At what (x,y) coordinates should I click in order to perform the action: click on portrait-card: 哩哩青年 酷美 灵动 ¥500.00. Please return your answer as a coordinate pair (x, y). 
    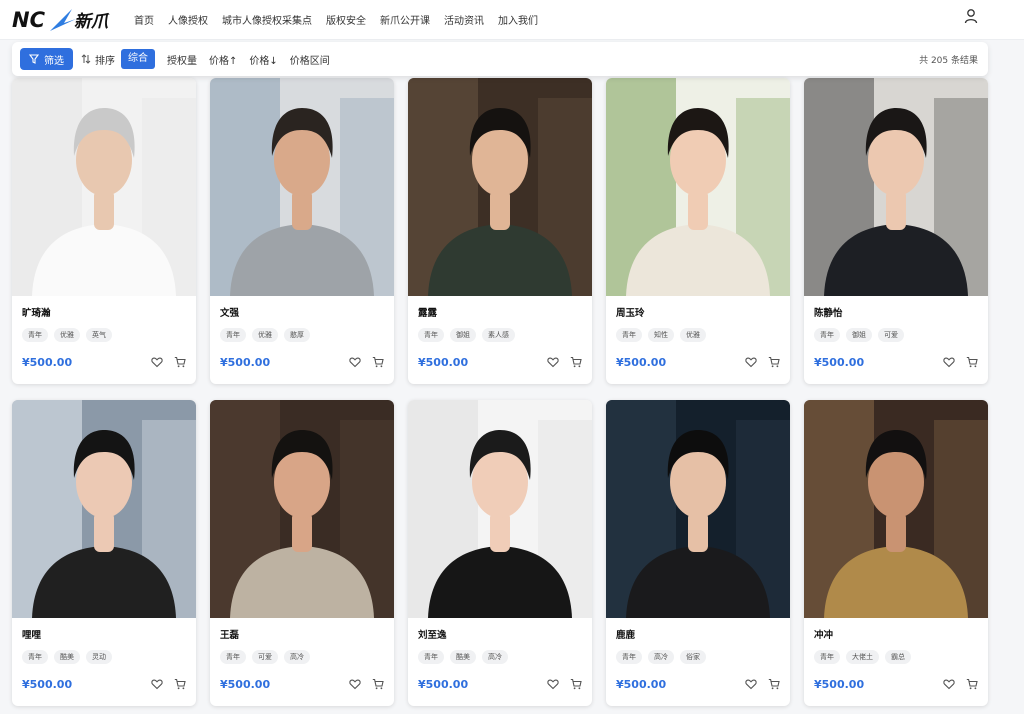
    Looking at the image, I should click on (104, 553).